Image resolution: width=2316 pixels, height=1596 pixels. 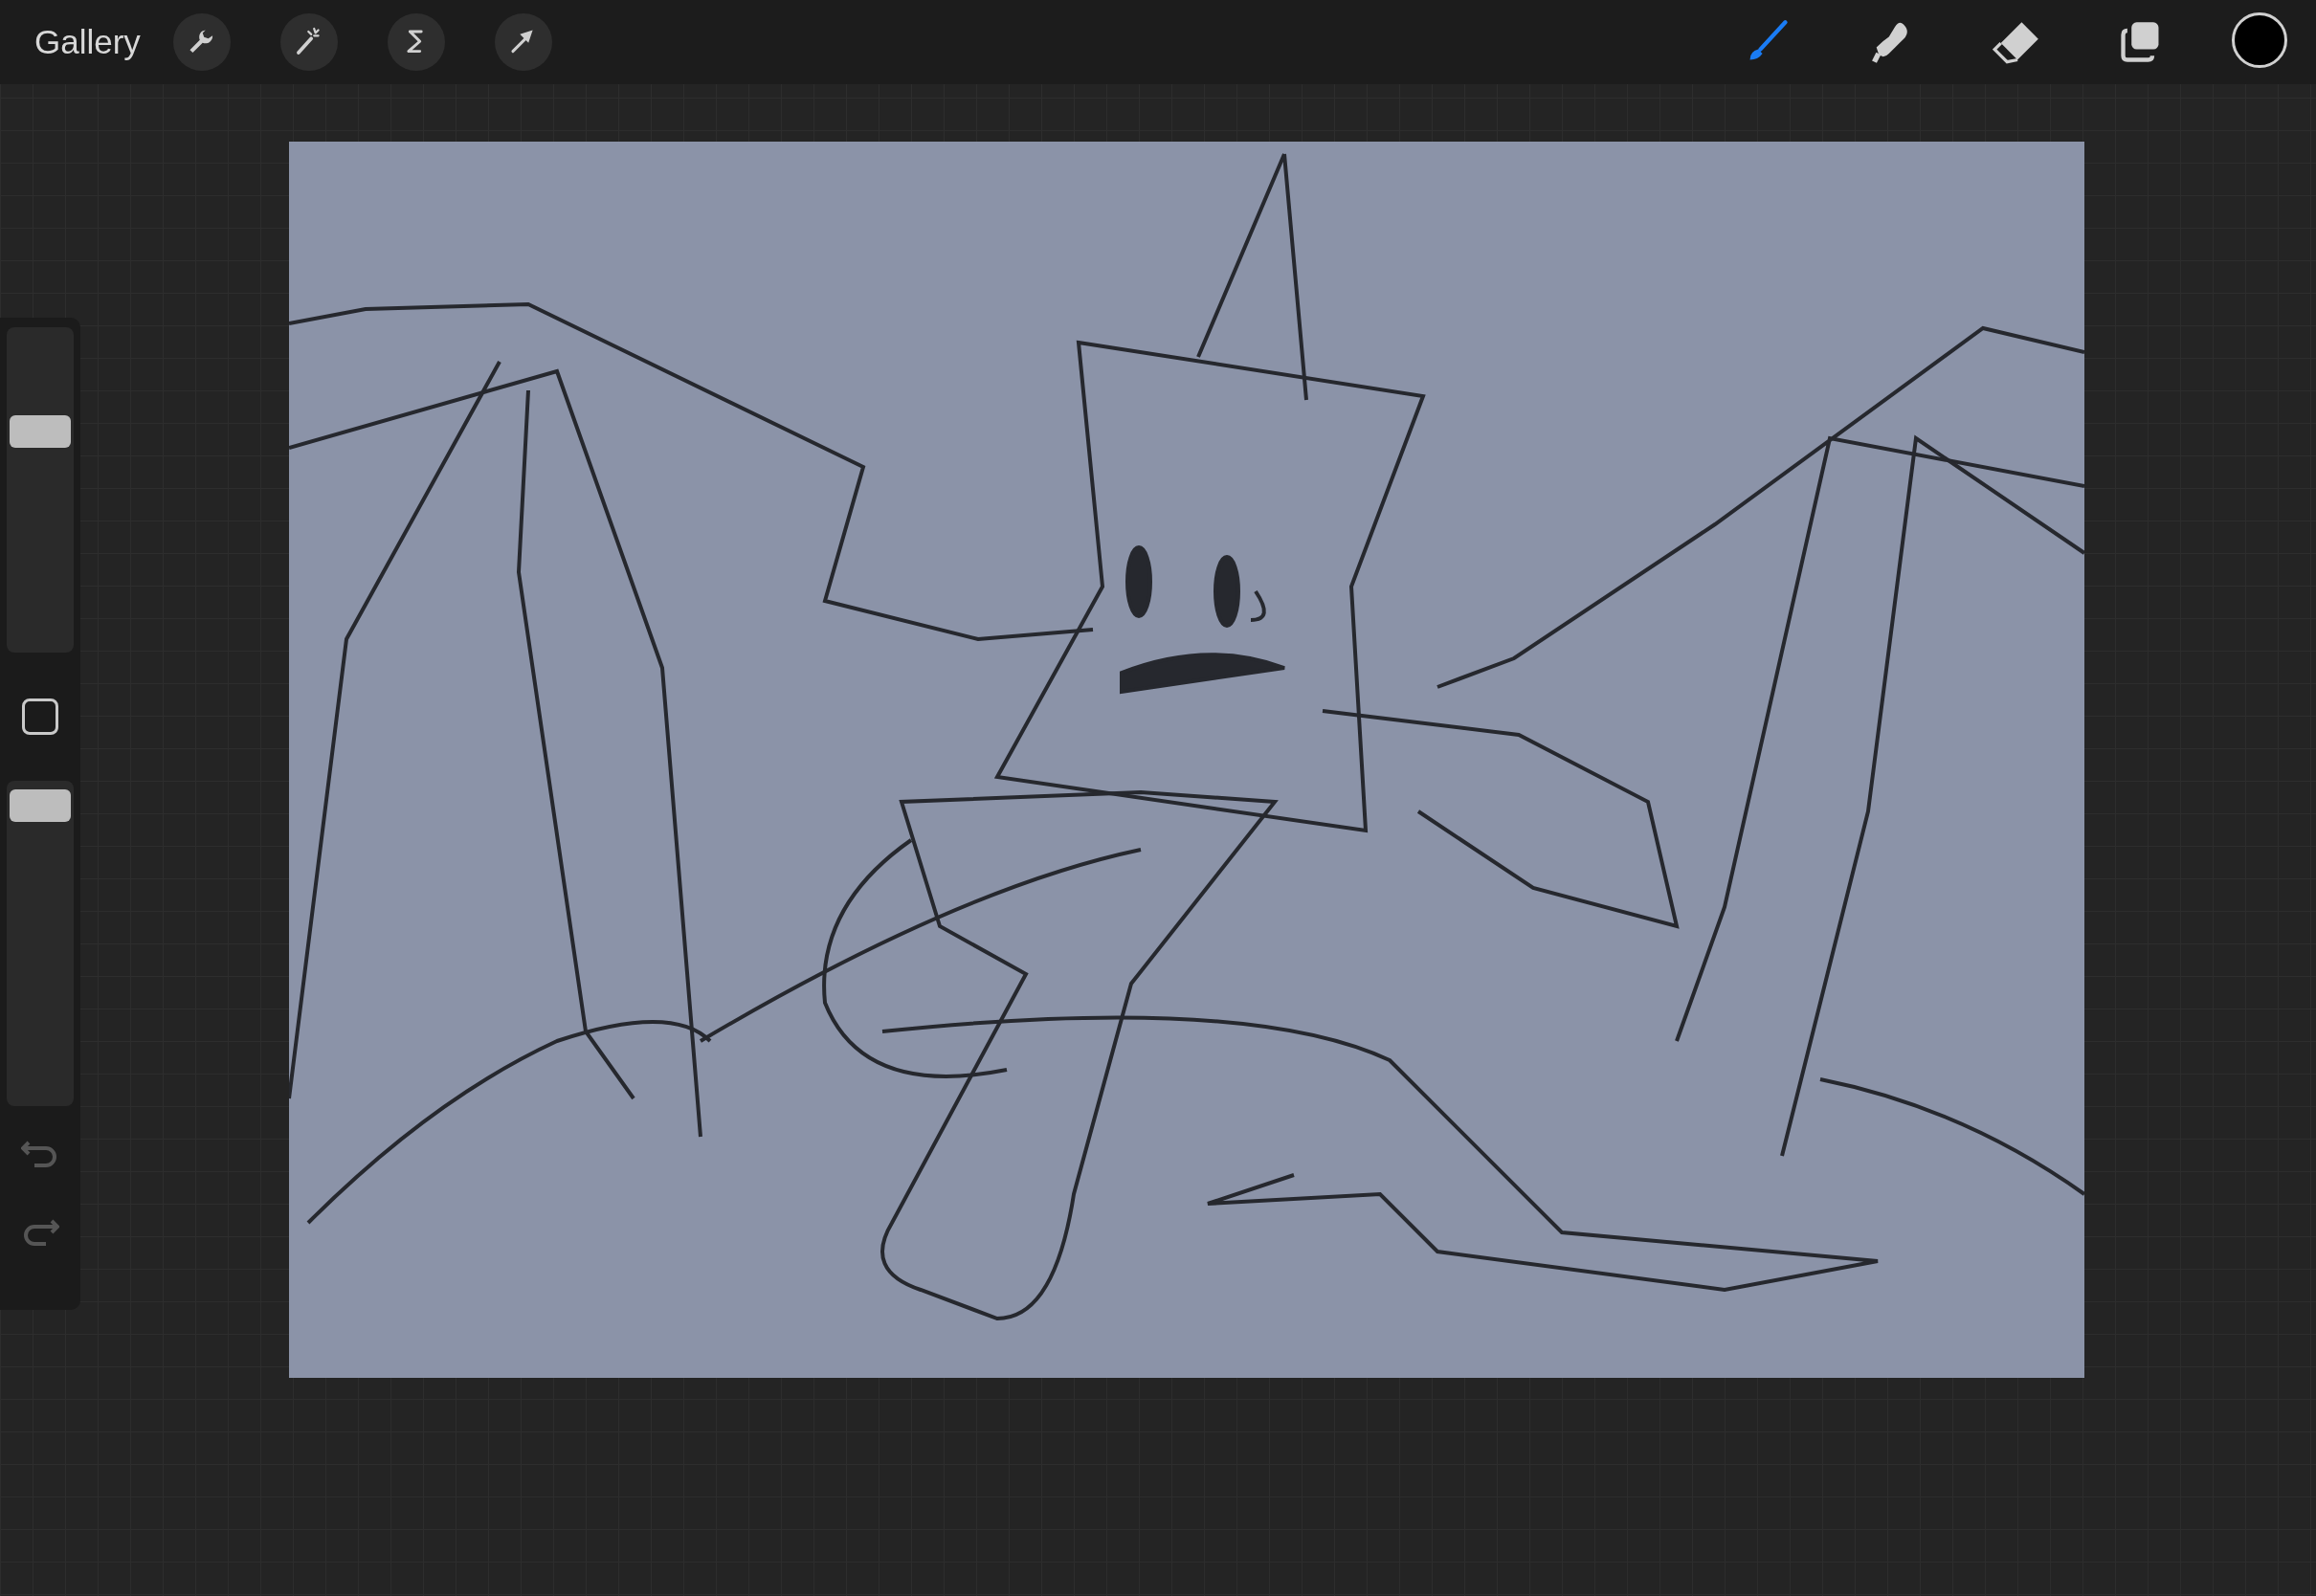 I want to click on opacity-slider, so click(x=40, y=944).